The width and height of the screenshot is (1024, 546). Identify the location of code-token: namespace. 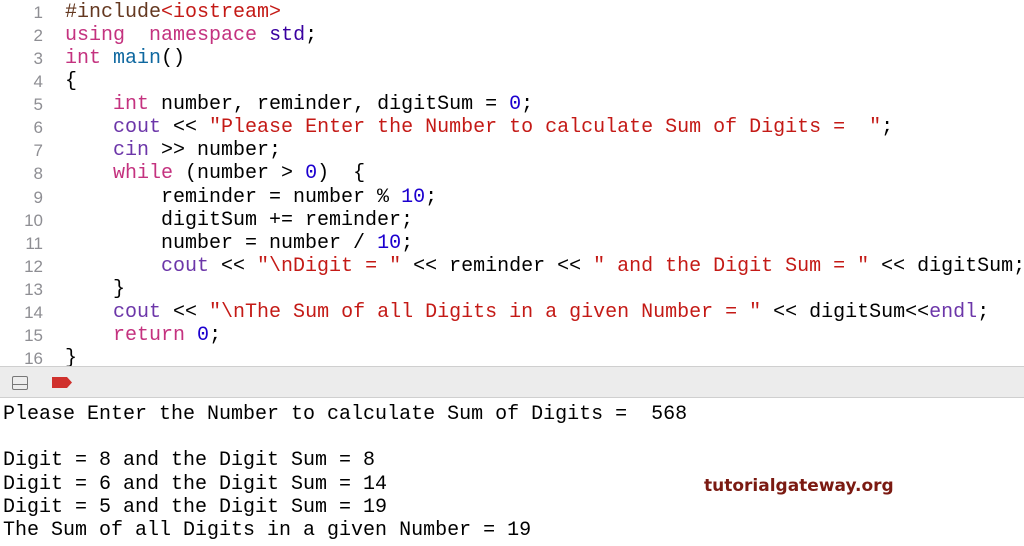
(203, 36).